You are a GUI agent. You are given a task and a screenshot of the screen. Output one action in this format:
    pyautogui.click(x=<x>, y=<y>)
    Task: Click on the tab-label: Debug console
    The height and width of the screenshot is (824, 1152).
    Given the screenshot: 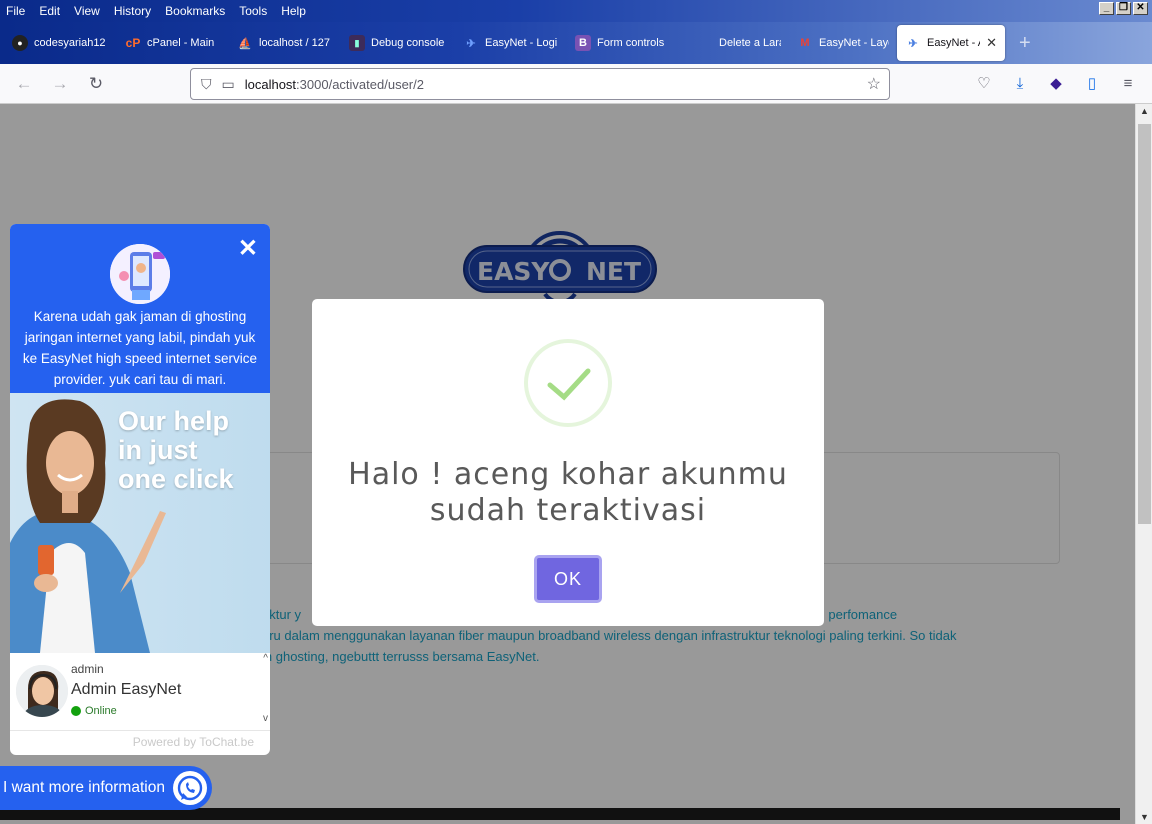 What is the action you would take?
    pyautogui.click(x=408, y=43)
    